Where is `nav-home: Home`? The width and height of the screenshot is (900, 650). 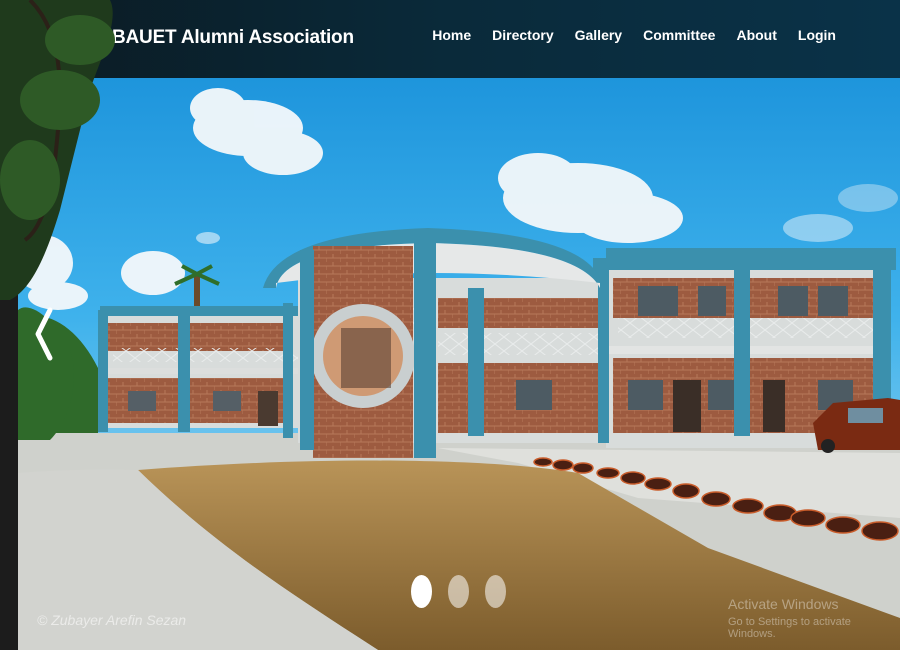
nav-home: Home is located at coordinates (451, 35).